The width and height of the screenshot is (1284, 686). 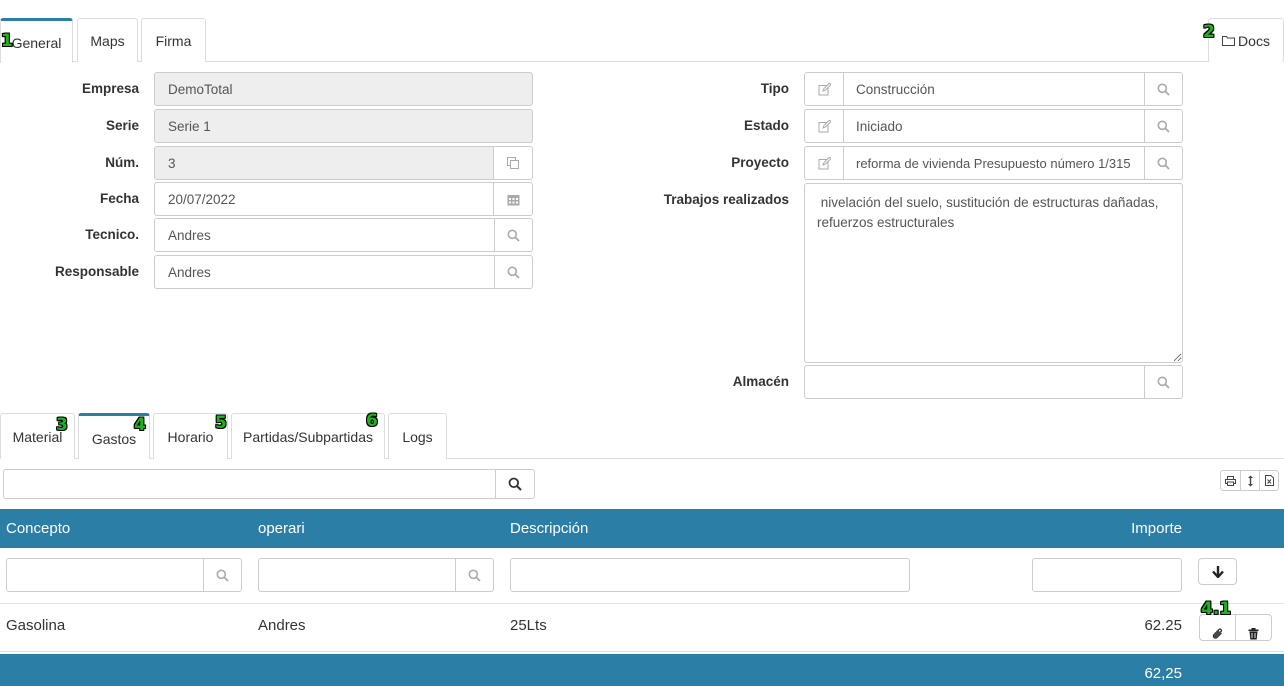 I want to click on arrow-down-icon, so click(x=1217, y=571).